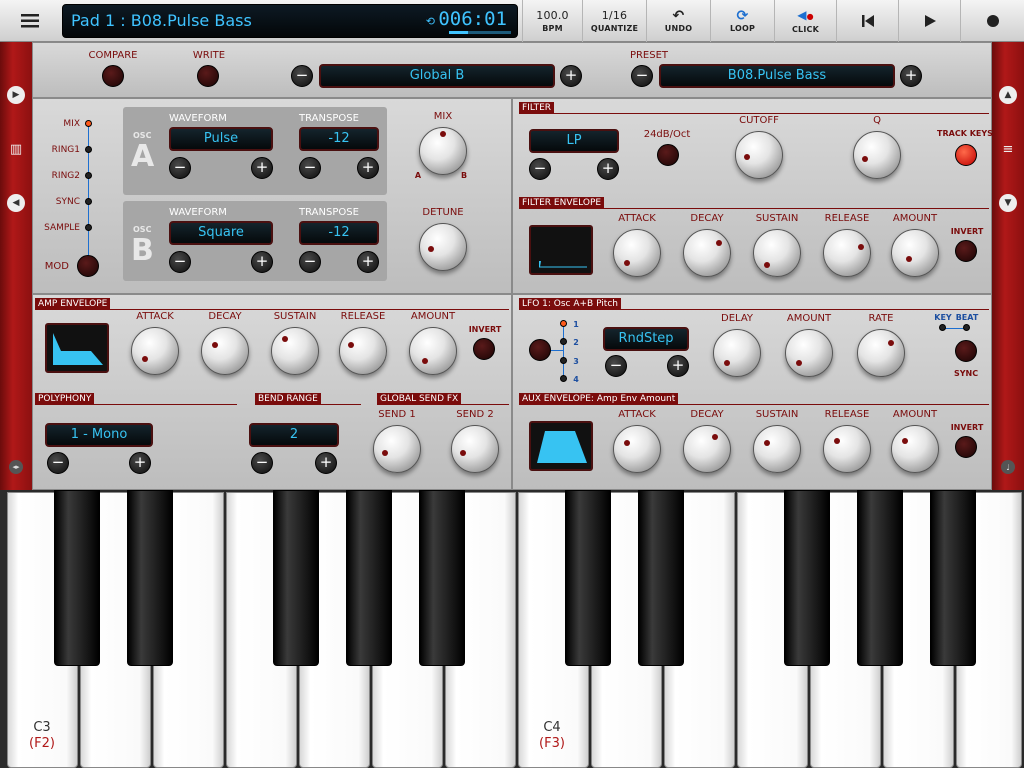  I want to click on cutoff-knob, so click(759, 155).